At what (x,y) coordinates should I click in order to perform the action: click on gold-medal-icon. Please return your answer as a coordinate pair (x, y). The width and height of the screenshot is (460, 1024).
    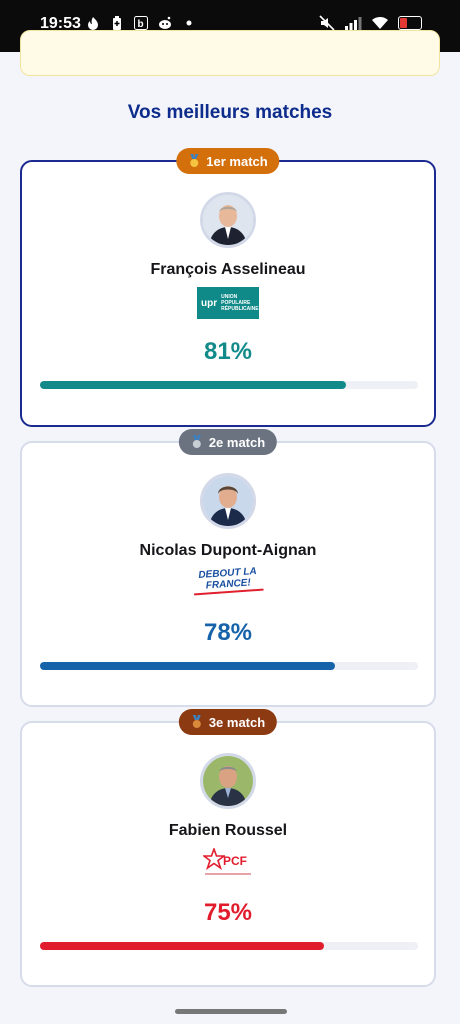
    Looking at the image, I should click on (194, 160).